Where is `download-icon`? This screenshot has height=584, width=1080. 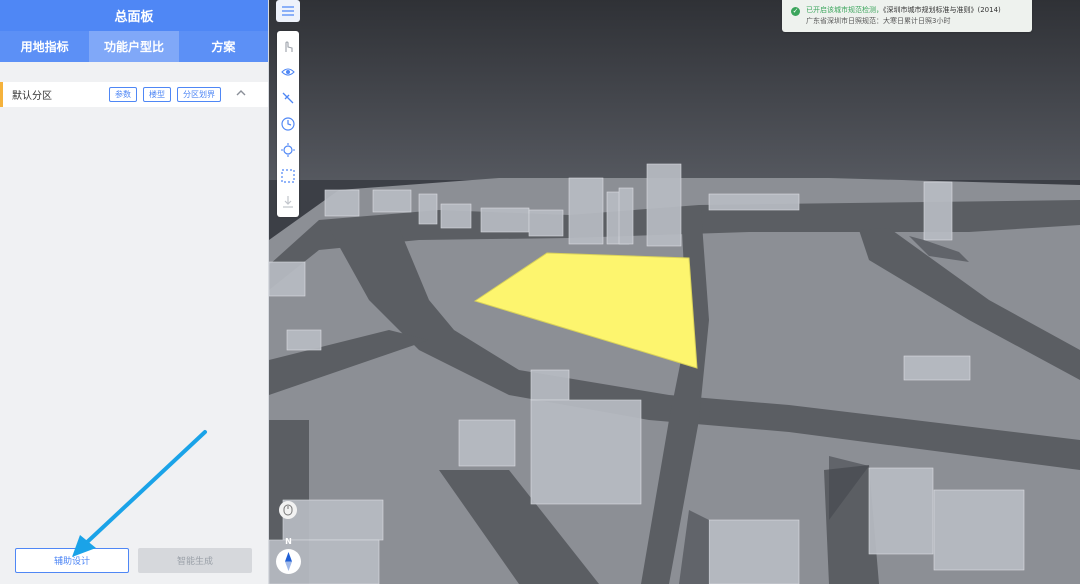 download-icon is located at coordinates (288, 202).